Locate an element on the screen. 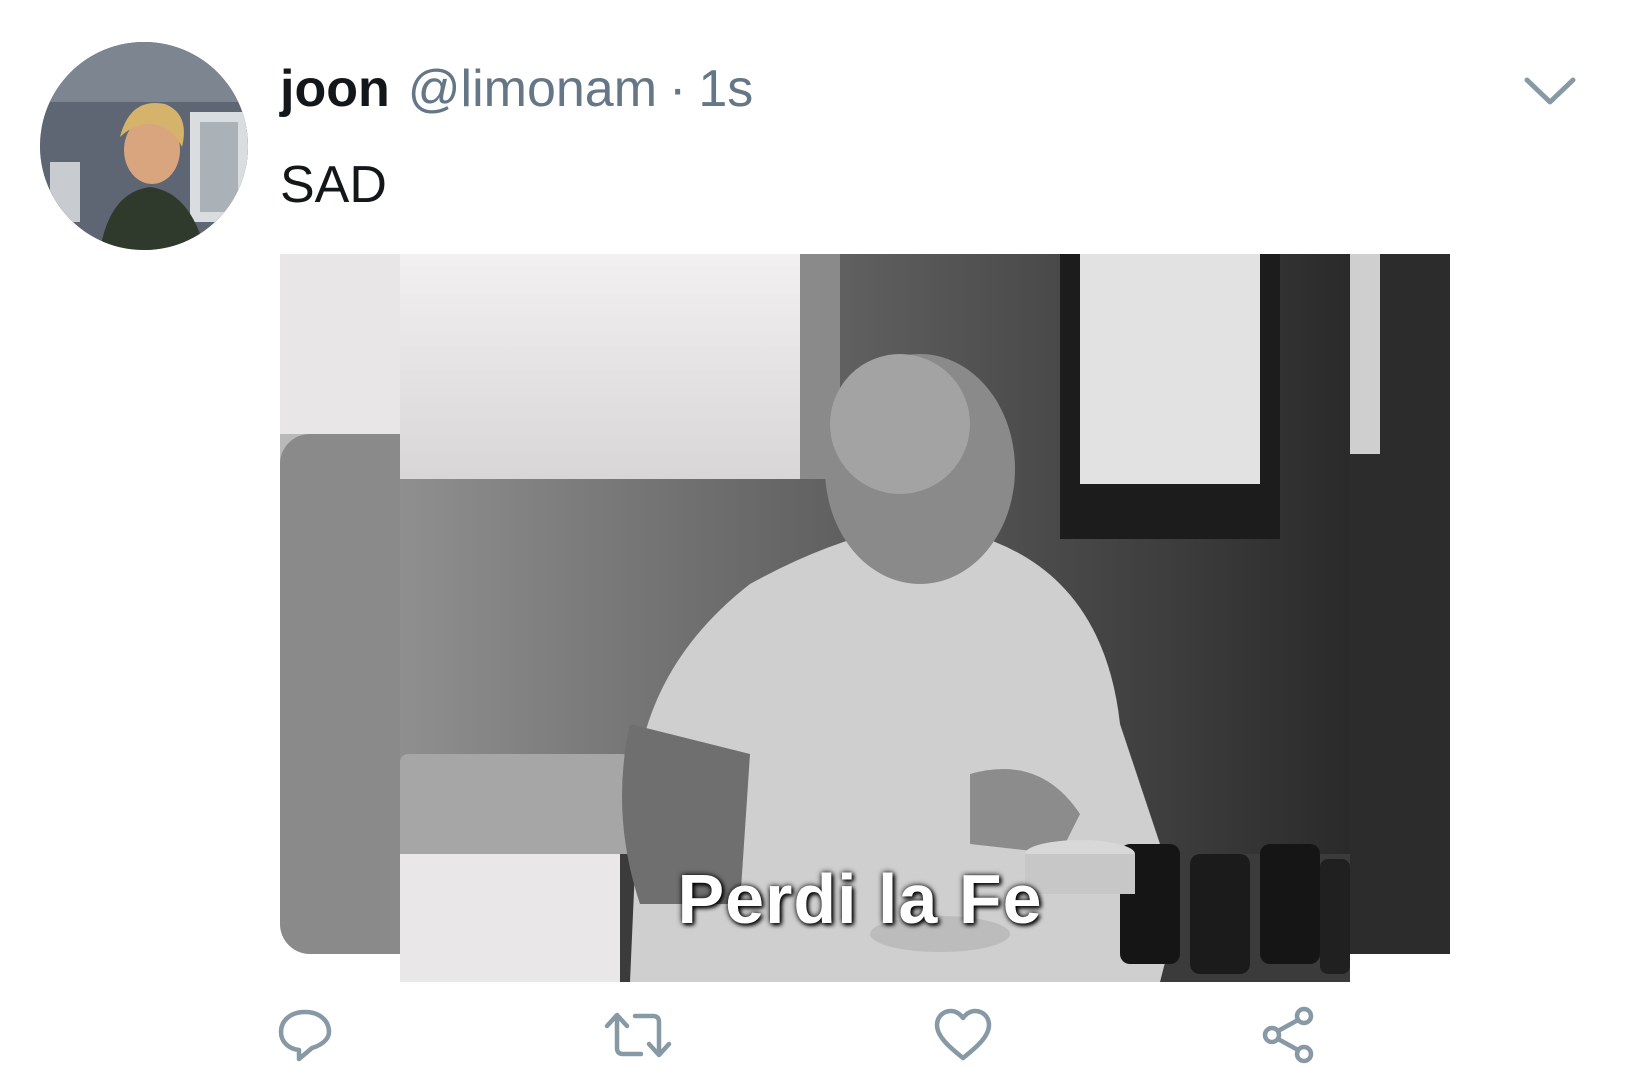 The height and width of the screenshot is (1080, 1626). more-options-button is located at coordinates (1550, 91).